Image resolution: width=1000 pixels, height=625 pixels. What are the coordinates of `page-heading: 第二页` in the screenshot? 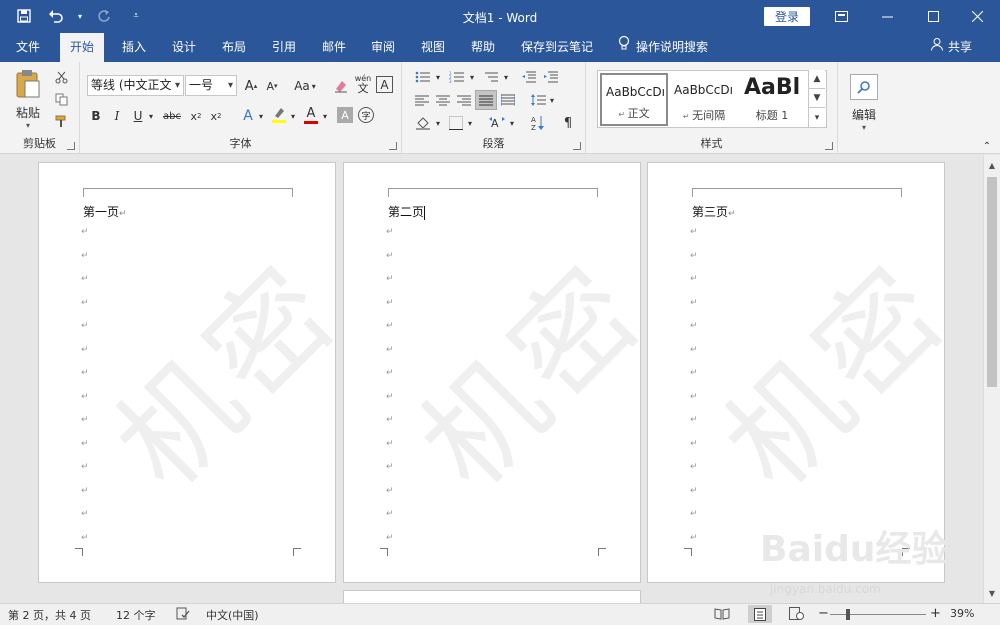 It's located at (407, 211).